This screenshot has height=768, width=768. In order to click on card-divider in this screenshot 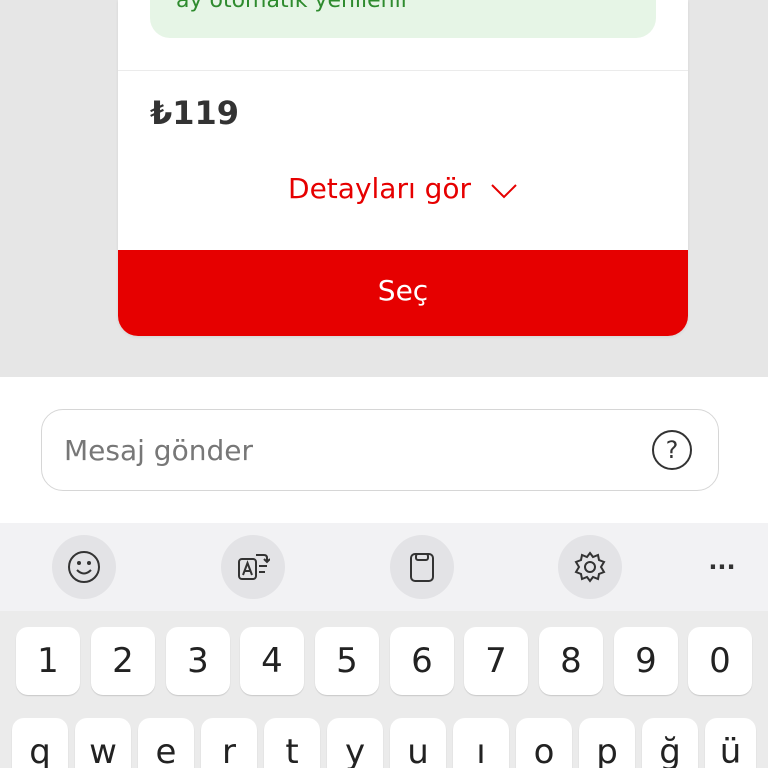, I will do `click(403, 70)`.